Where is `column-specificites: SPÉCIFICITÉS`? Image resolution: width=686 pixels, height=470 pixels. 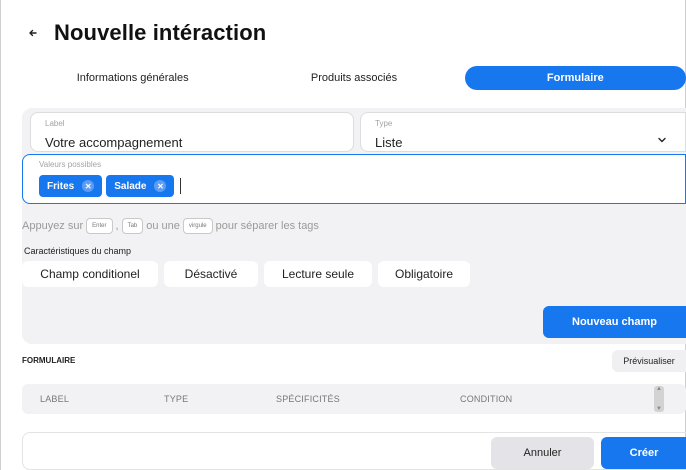 column-specificites: SPÉCIFICITÉS is located at coordinates (308, 399).